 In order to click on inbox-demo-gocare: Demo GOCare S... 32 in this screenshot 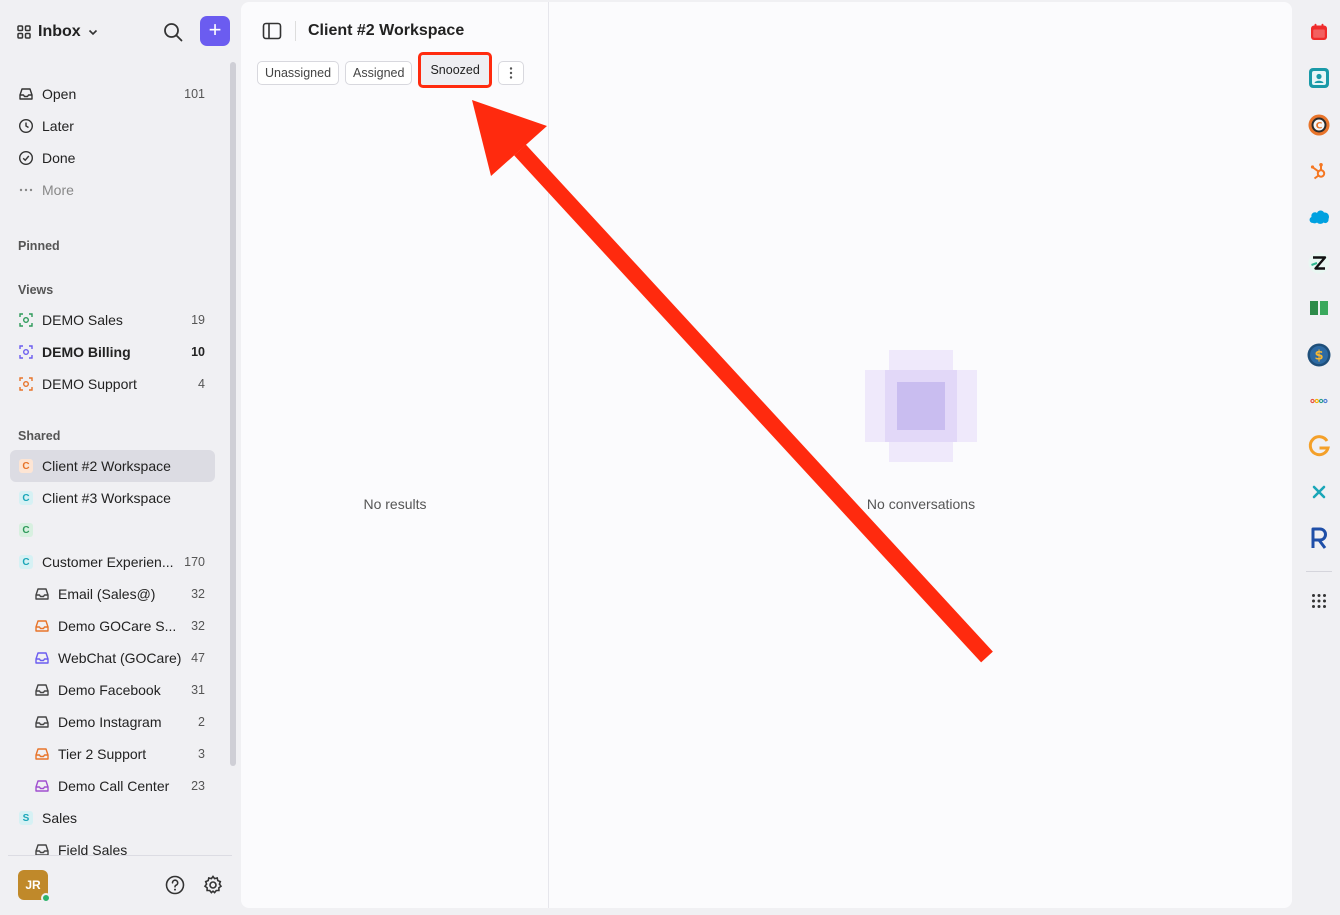, I will do `click(112, 626)`.